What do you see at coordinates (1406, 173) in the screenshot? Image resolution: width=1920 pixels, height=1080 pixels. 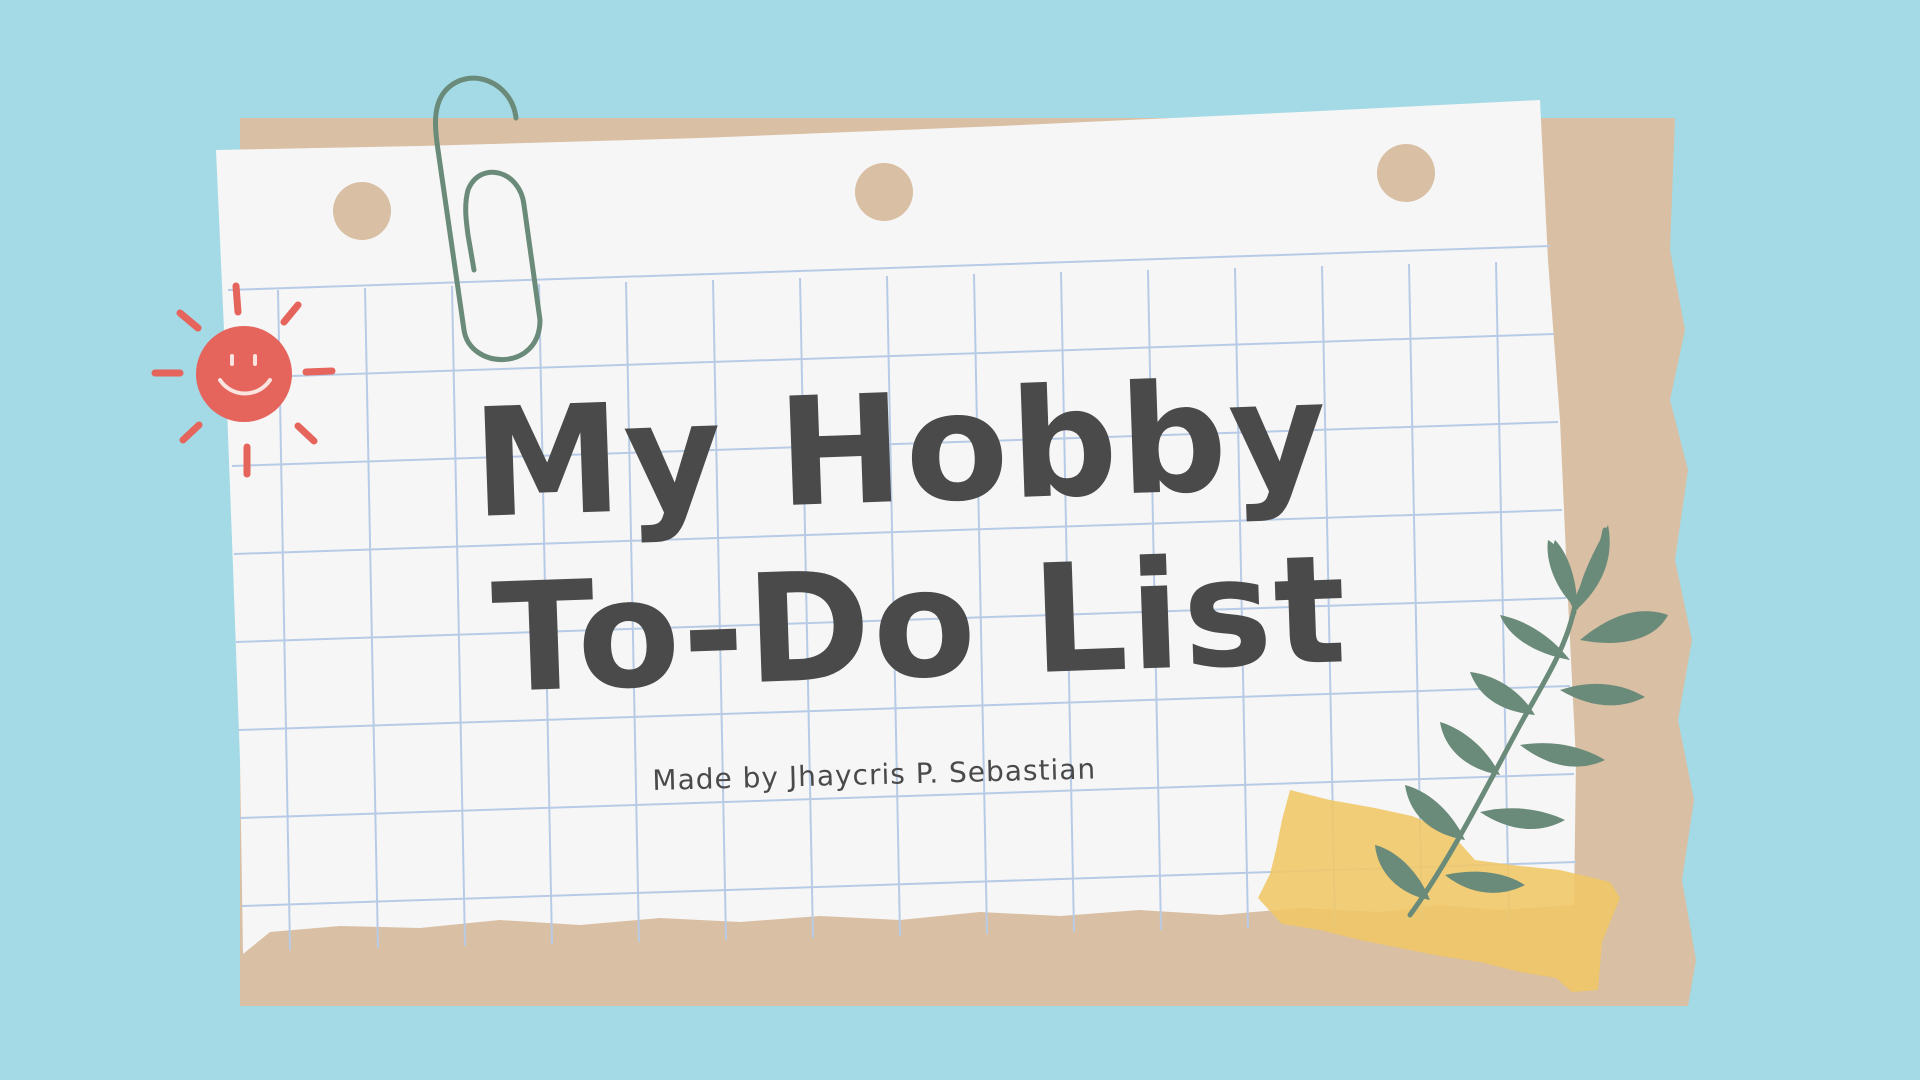 I see `punch-hole-right` at bounding box center [1406, 173].